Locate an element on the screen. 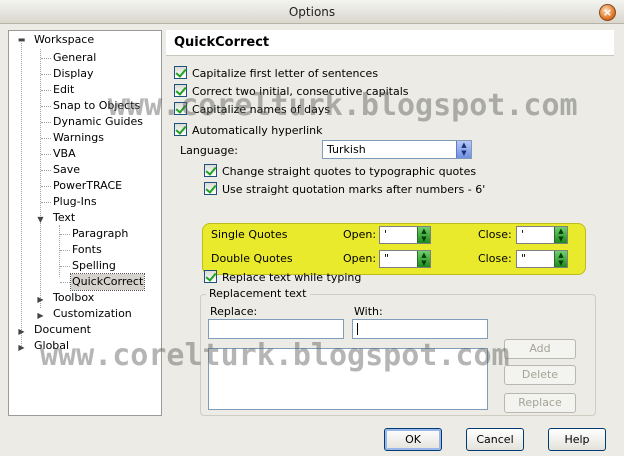 The height and width of the screenshot is (456, 624). collapse-text-icon: ▼ is located at coordinates (40, 219).